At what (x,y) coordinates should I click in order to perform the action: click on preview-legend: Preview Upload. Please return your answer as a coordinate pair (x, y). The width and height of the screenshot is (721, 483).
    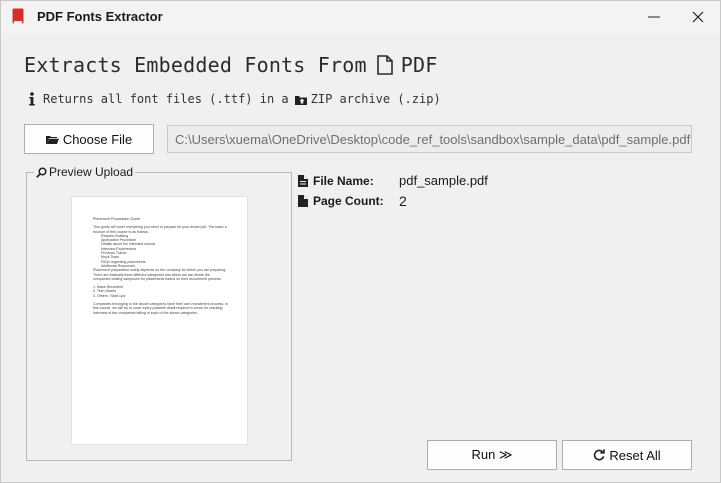
    Looking at the image, I should click on (85, 172).